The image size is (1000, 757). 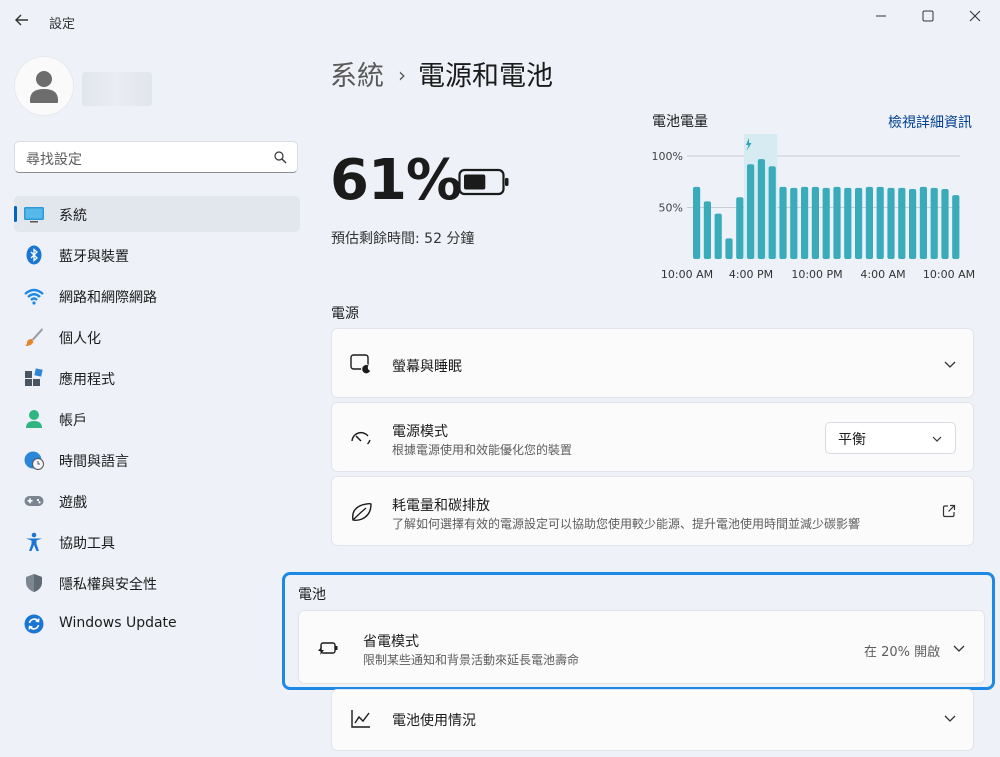 What do you see at coordinates (949, 511) in the screenshot?
I see `external-link-icon` at bounding box center [949, 511].